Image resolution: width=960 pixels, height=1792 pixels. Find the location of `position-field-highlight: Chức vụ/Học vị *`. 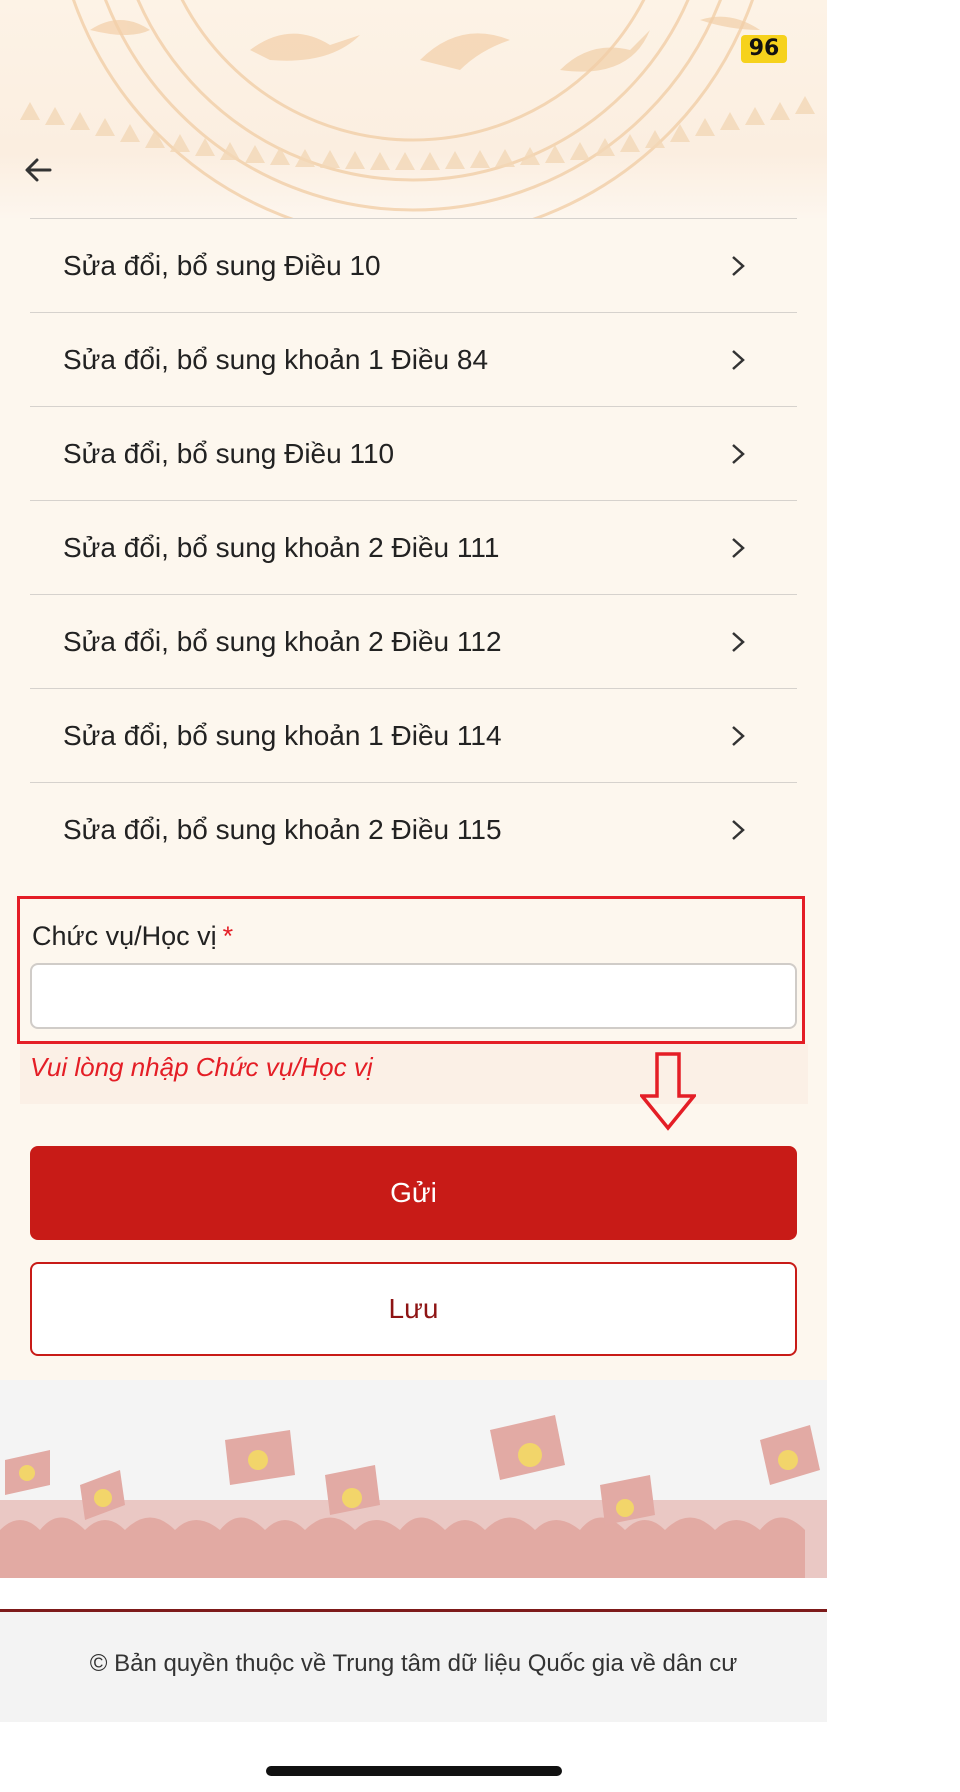

position-field-highlight: Chức vụ/Học vị * is located at coordinates (411, 970).